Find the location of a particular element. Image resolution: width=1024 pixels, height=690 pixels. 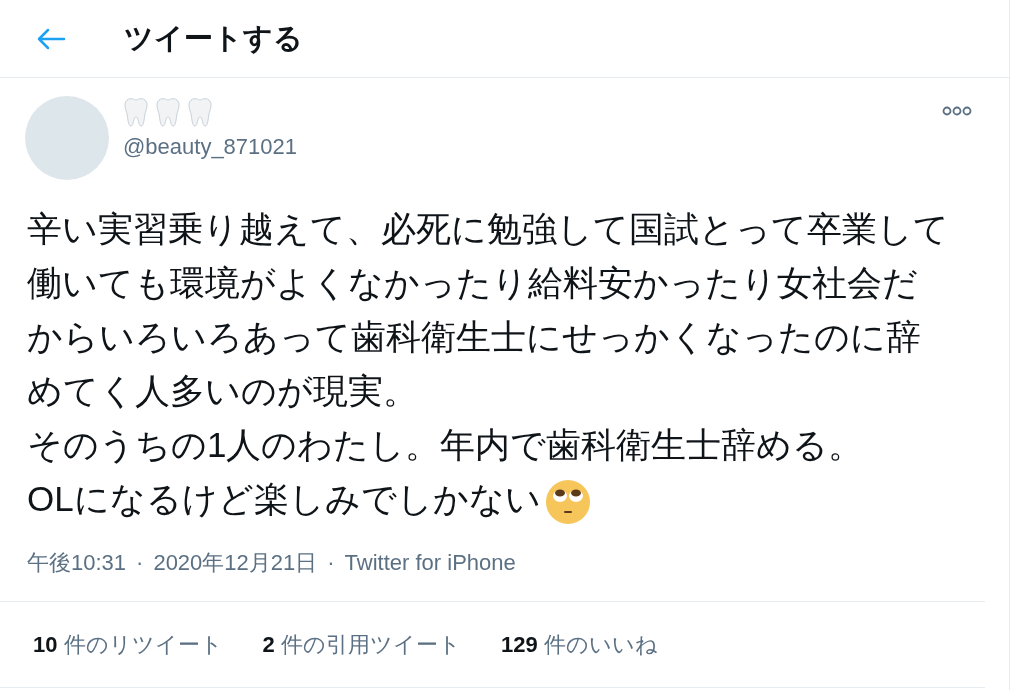

more-options-icon is located at coordinates (957, 111).